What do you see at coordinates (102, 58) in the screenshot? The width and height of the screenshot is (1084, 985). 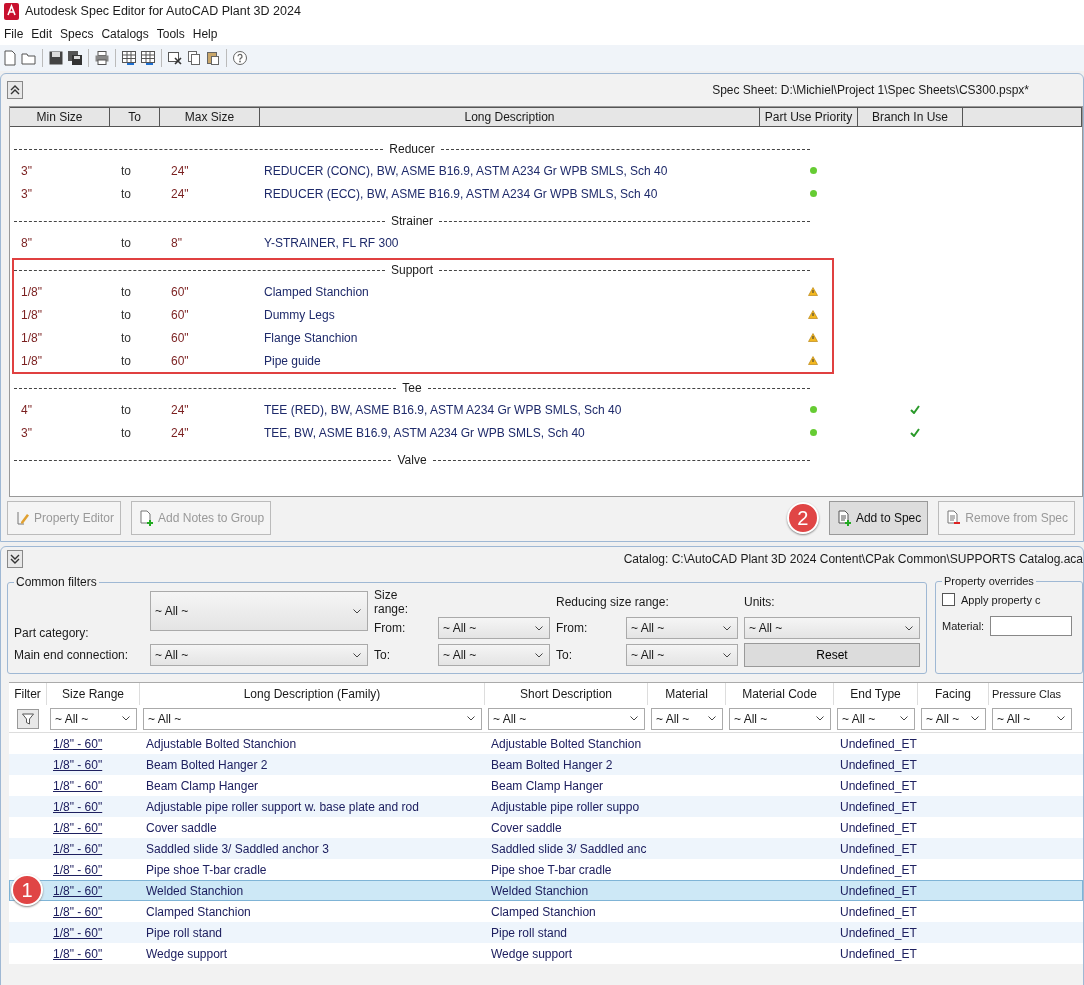 I see `printer-icon` at bounding box center [102, 58].